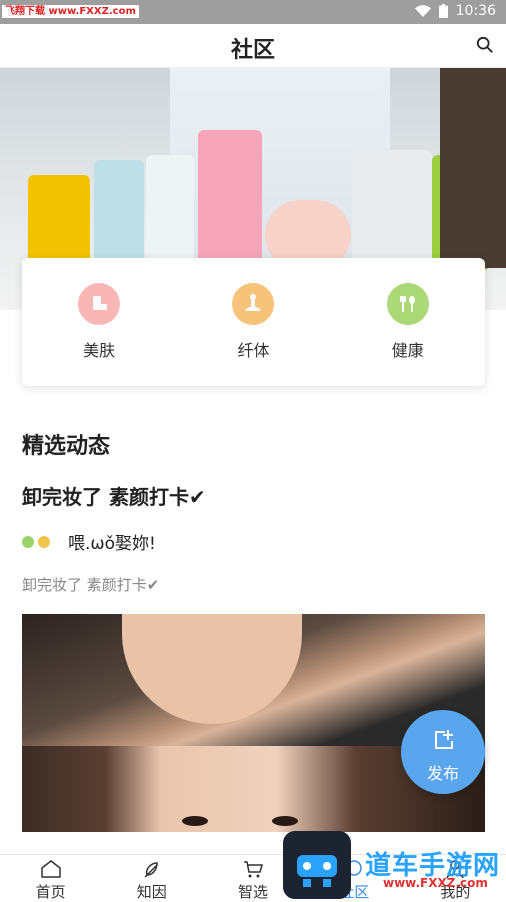 This screenshot has width=506, height=902. What do you see at coordinates (91, 585) in the screenshot?
I see `post-content: 卸完妆了 素颜打卡✔` at bounding box center [91, 585].